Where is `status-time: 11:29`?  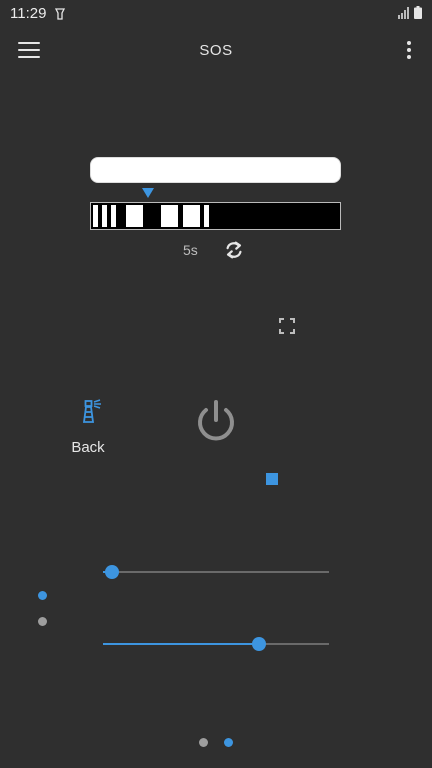
status-time: 11:29 is located at coordinates (28, 13).